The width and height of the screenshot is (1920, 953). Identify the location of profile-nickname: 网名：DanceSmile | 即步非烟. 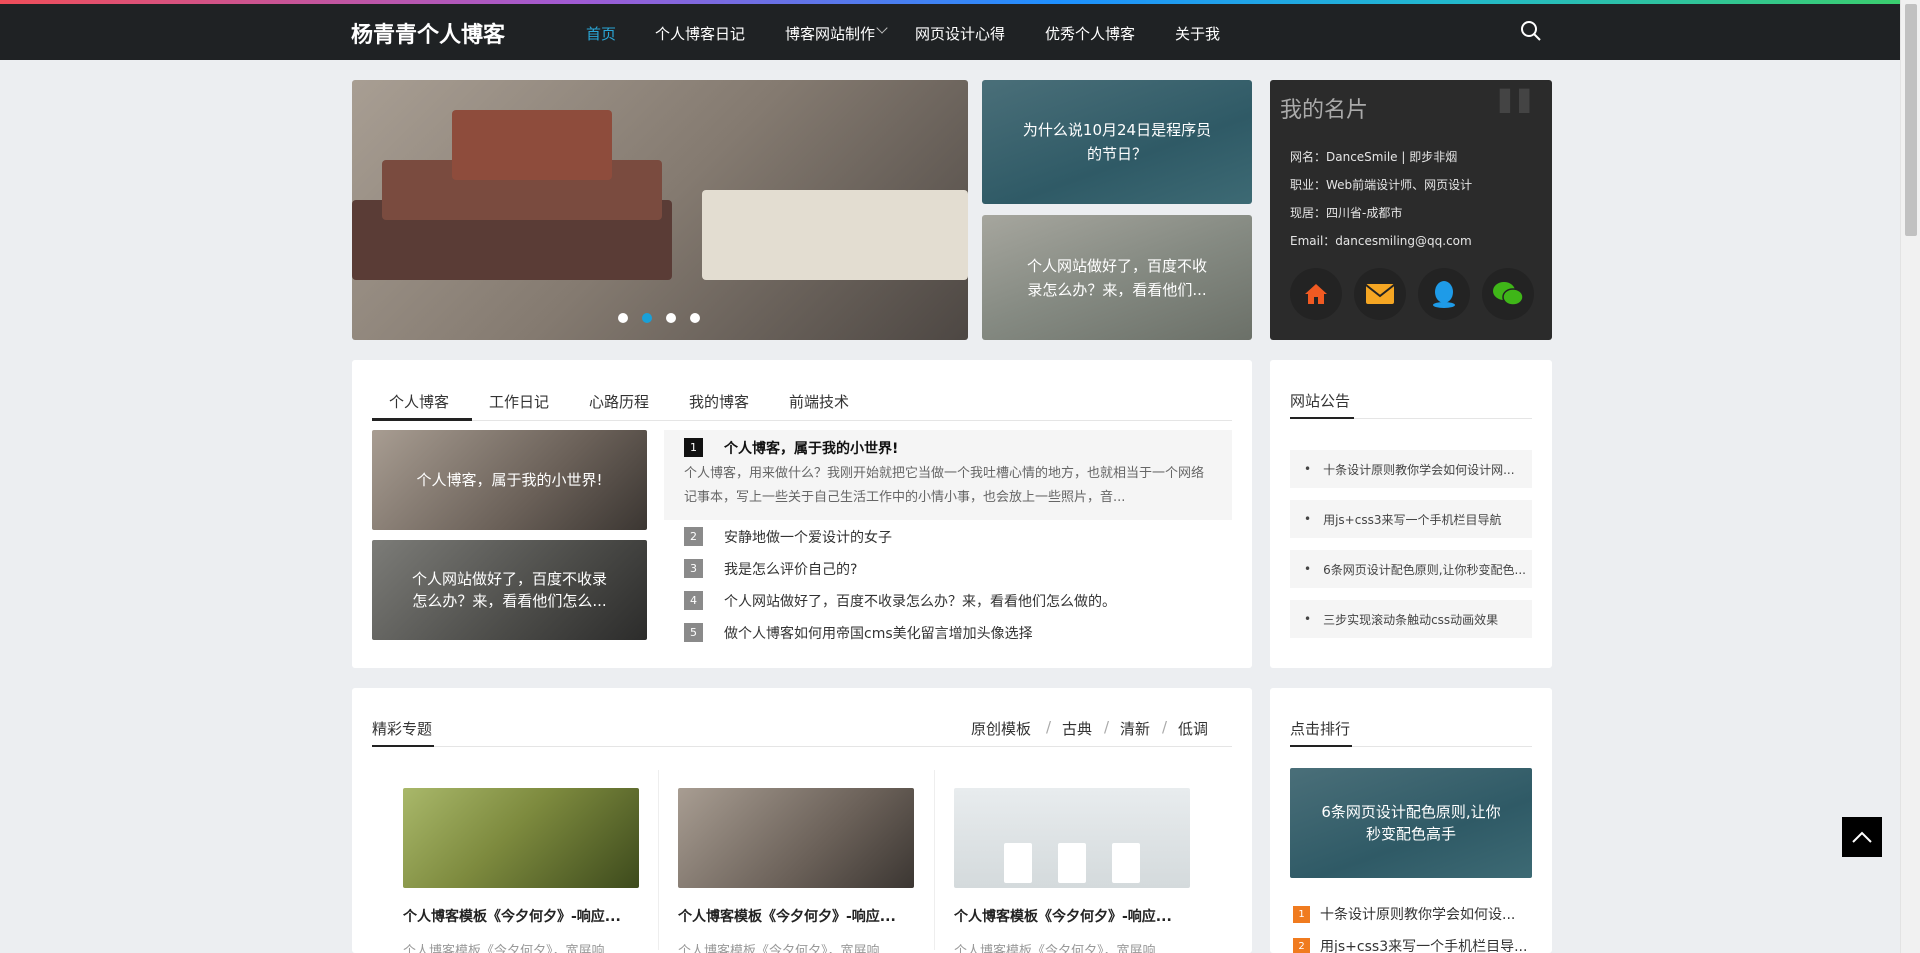
(1374, 157).